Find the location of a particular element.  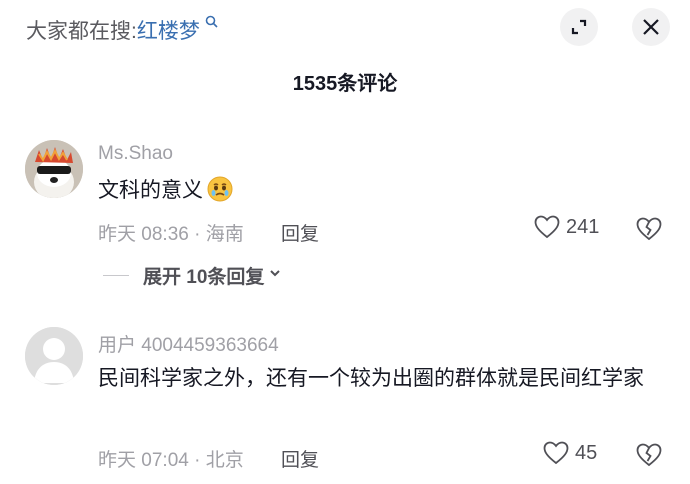

close-button is located at coordinates (651, 27).